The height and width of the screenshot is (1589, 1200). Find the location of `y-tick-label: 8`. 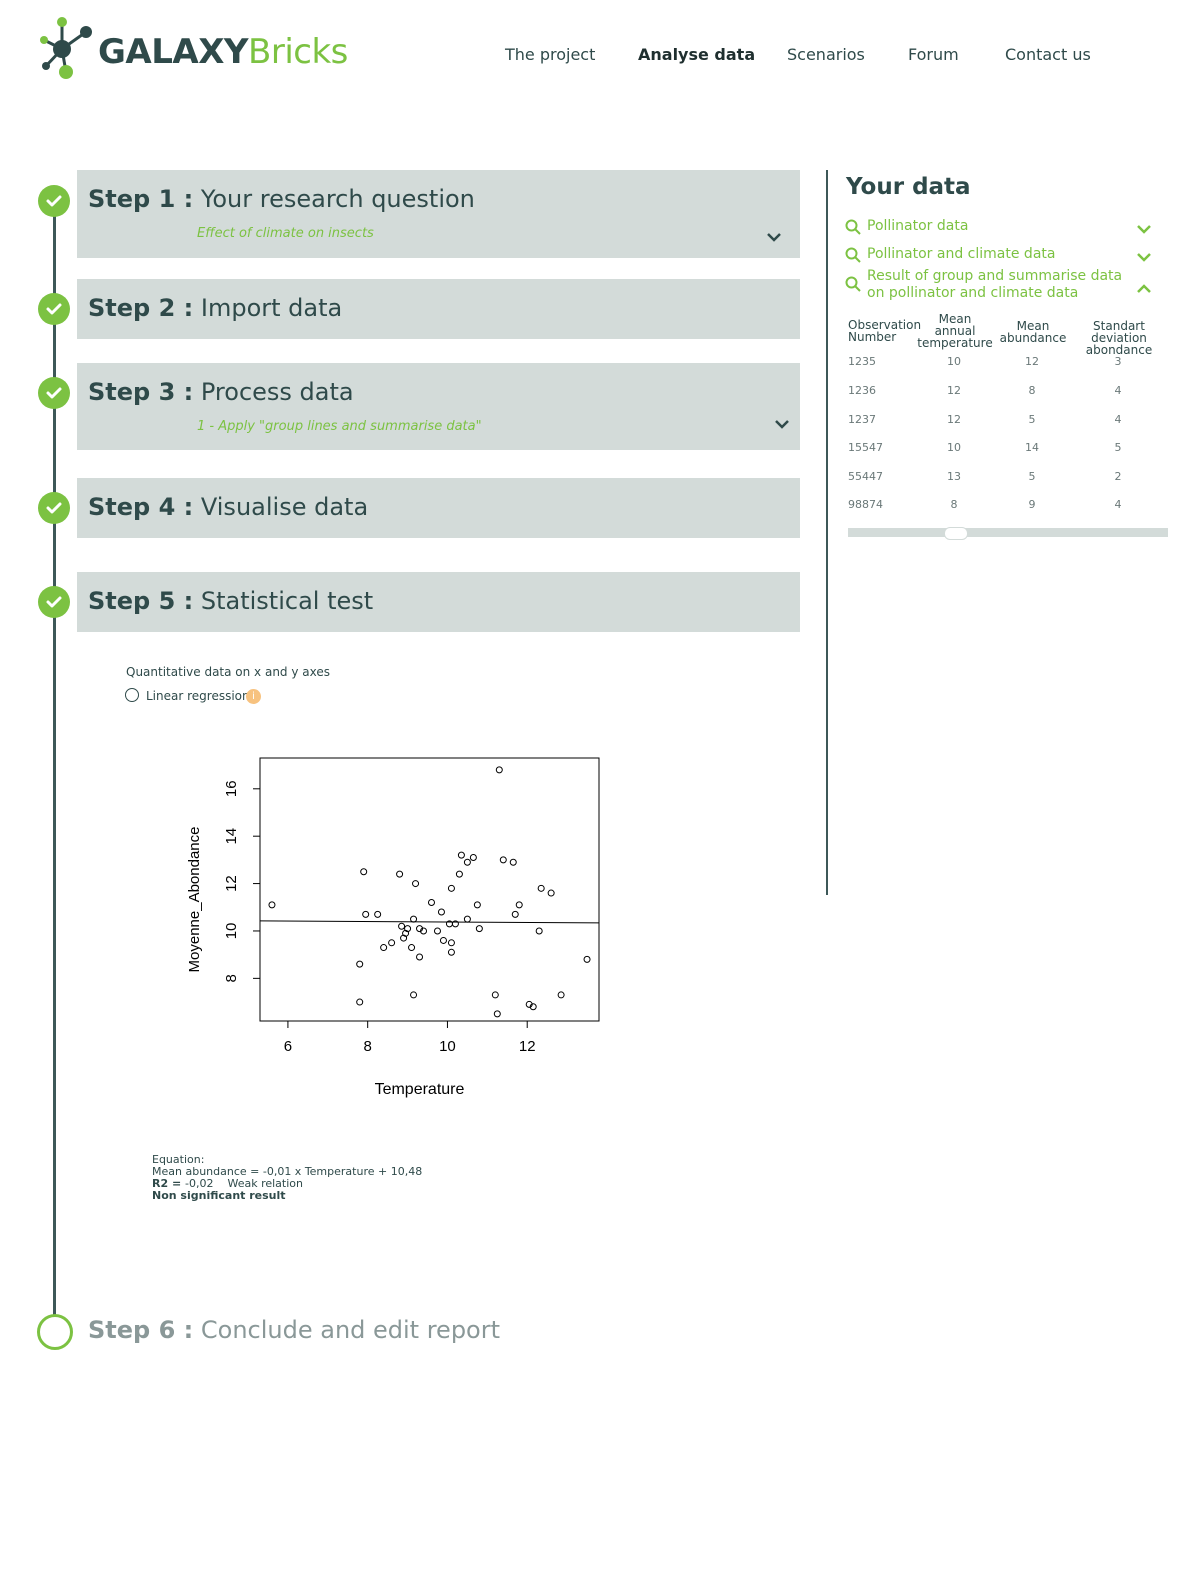

y-tick-label: 8 is located at coordinates (231, 978).